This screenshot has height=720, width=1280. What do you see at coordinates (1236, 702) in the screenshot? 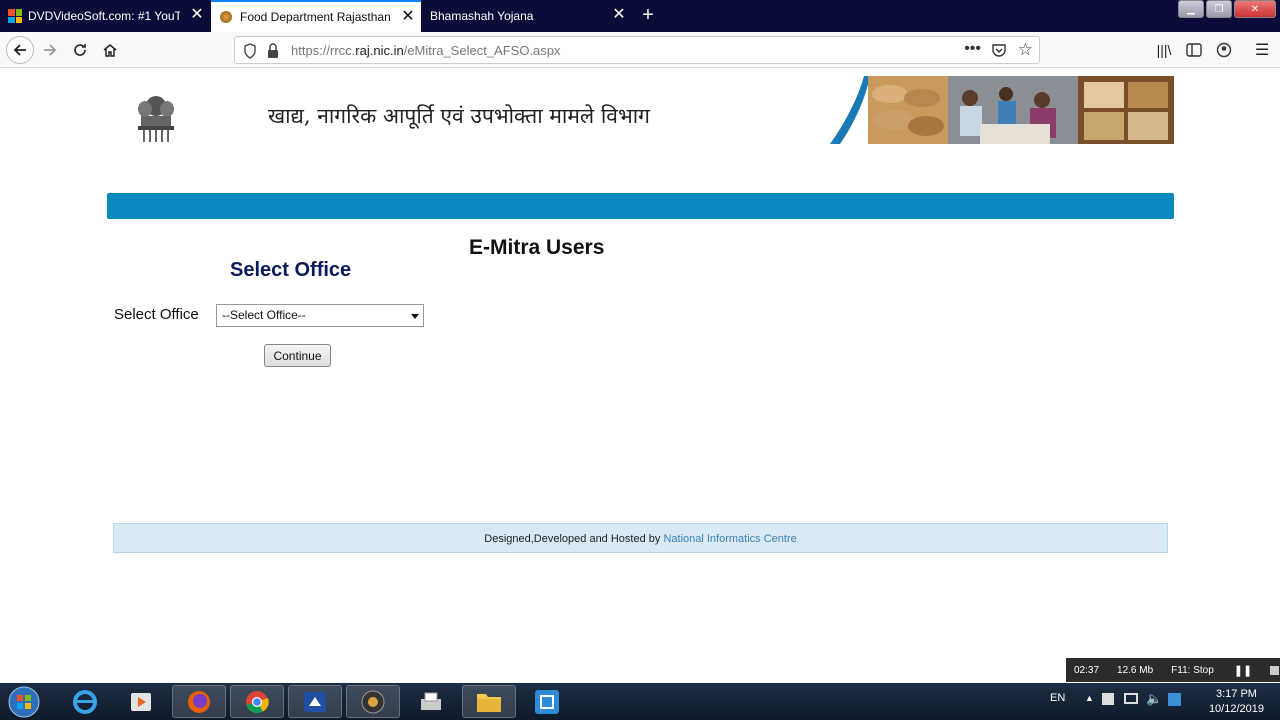
I see `clock: 3:17 PM 10/12/2019` at bounding box center [1236, 702].